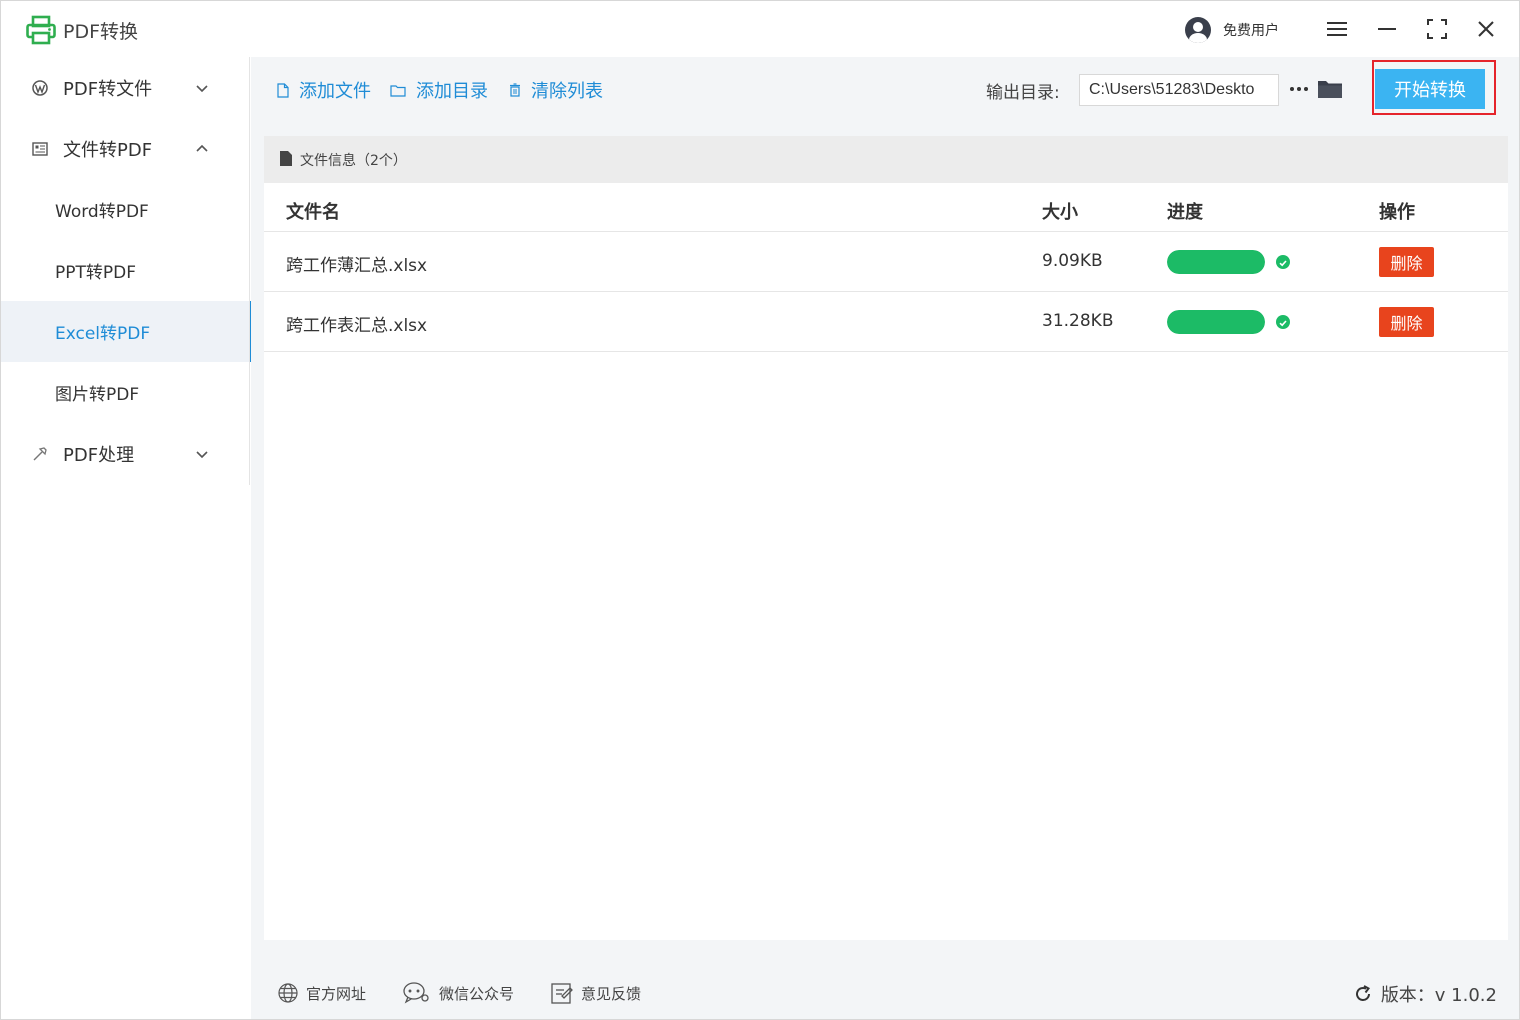 This screenshot has height=1020, width=1520. Describe the element at coordinates (567, 91) in the screenshot. I see `clear-list-label: 清除列表` at that location.